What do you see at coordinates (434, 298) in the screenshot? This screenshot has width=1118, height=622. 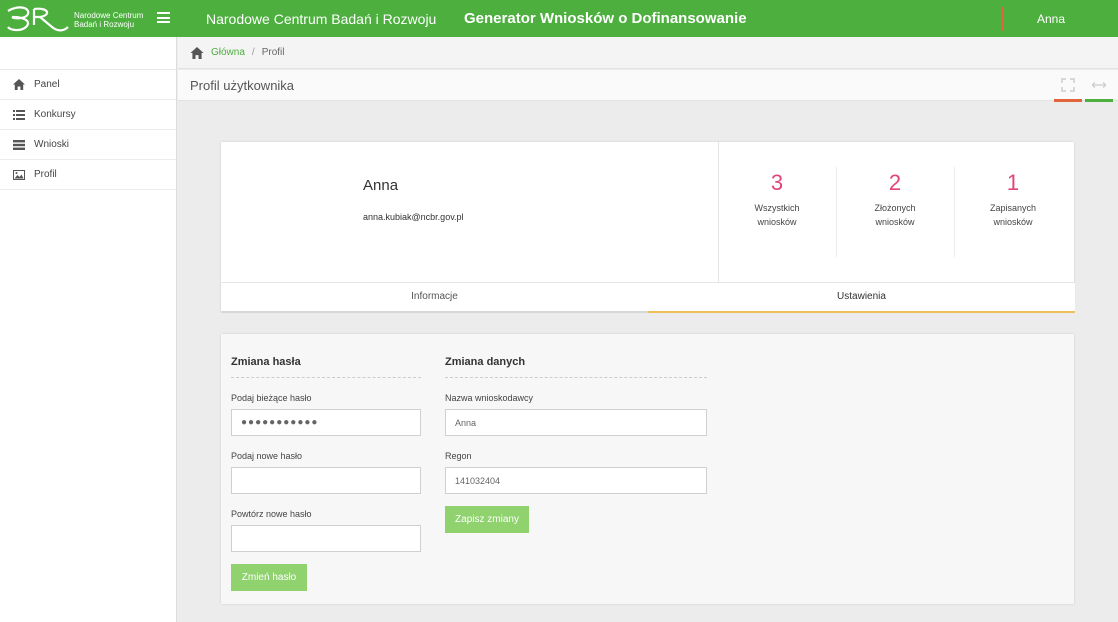 I see `tab-informacje: Informacje` at bounding box center [434, 298].